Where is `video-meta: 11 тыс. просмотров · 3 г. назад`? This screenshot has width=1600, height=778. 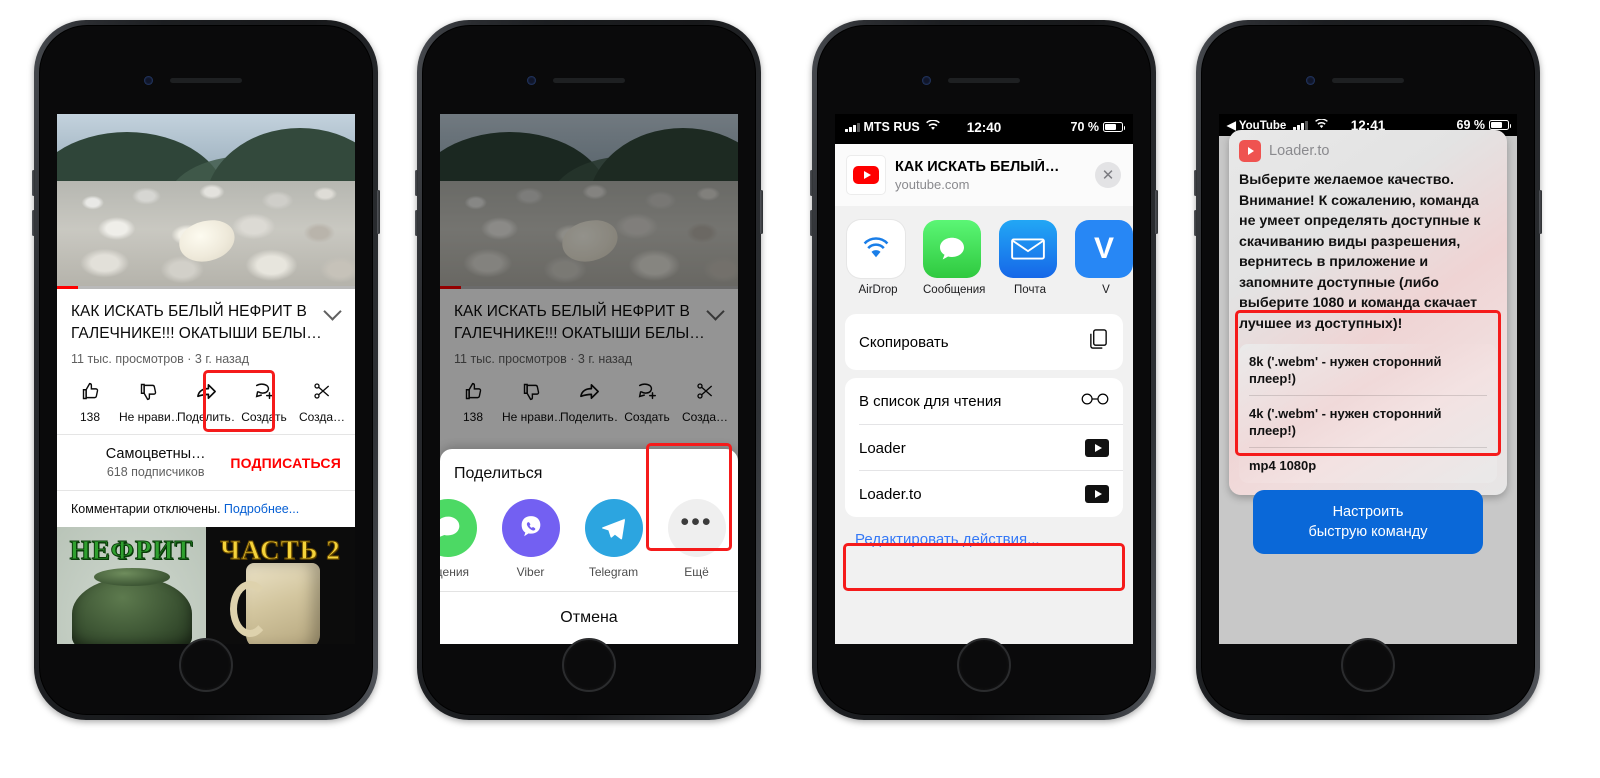
video-meta: 11 тыс. просмотров · 3 г. назад is located at coordinates (160, 359).